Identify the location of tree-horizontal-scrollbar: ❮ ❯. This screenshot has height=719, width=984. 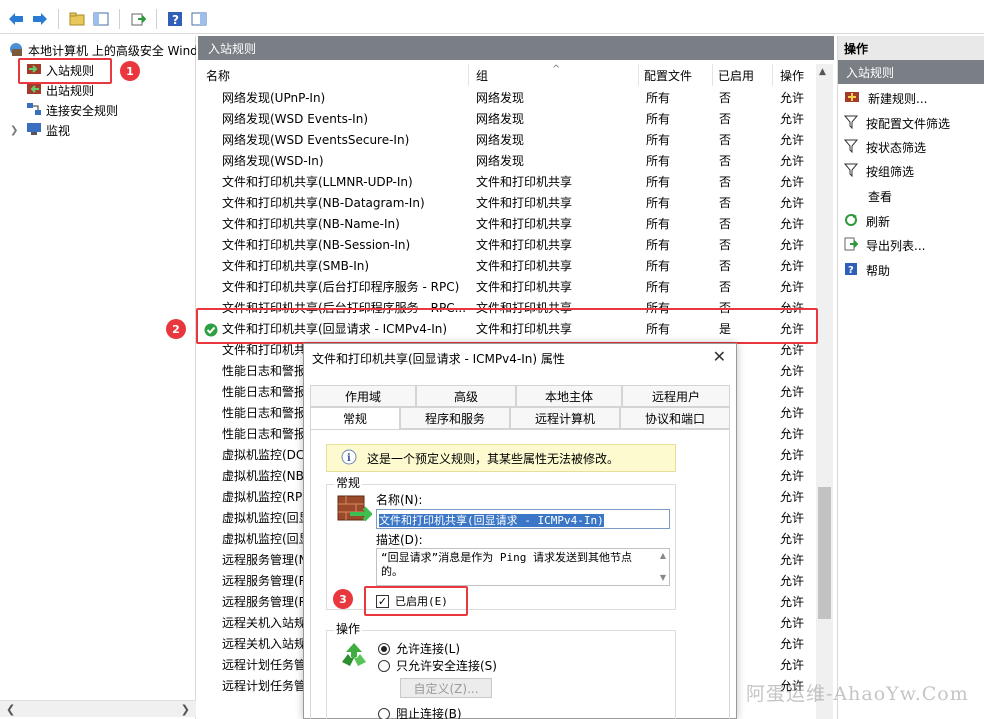
(98, 708).